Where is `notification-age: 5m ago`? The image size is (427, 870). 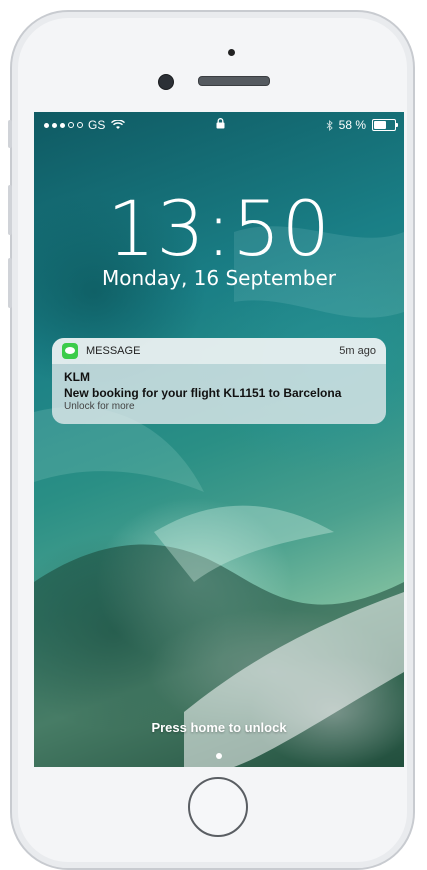
notification-age: 5m ago is located at coordinates (357, 351).